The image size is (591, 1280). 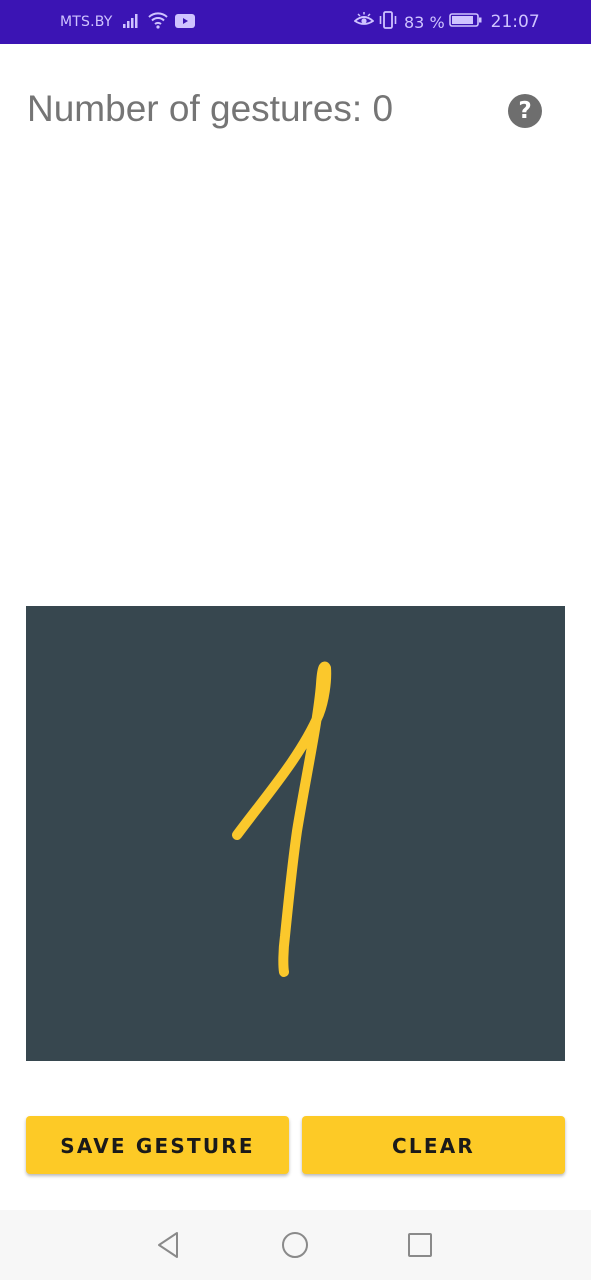 I want to click on battery-percent: 83 %, so click(x=424, y=22).